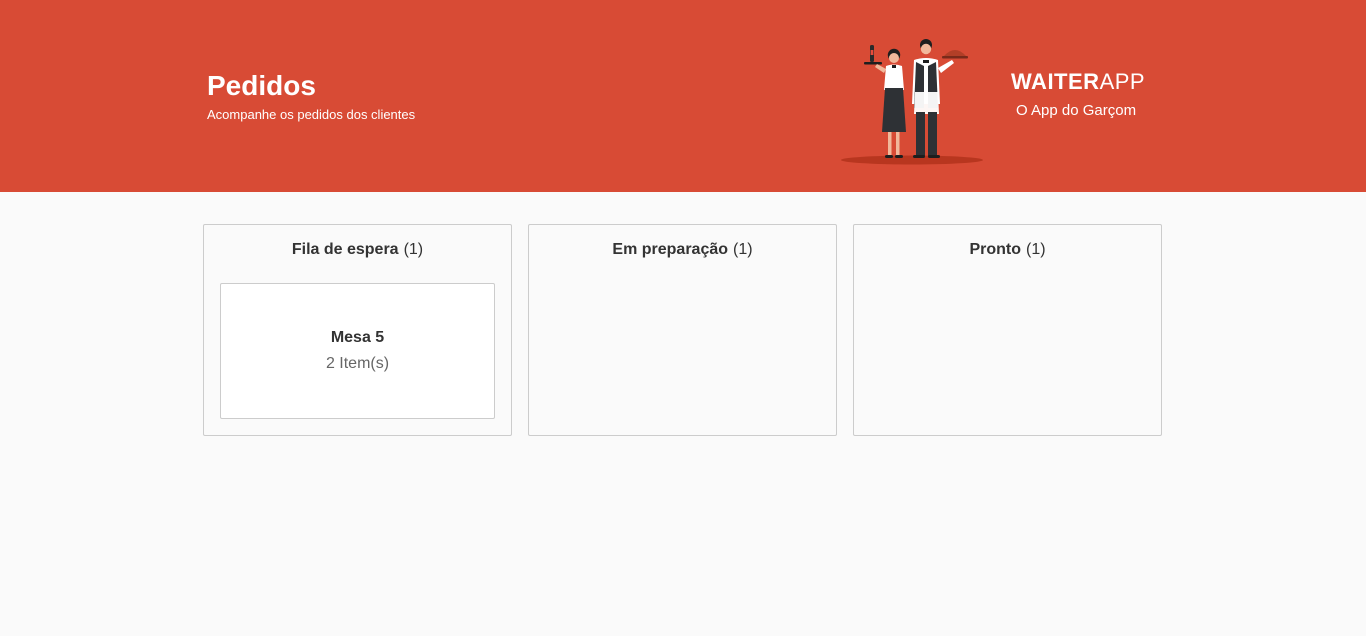  I want to click on page-subtitle: Acompanhe os pedidos dos clientes, so click(311, 114).